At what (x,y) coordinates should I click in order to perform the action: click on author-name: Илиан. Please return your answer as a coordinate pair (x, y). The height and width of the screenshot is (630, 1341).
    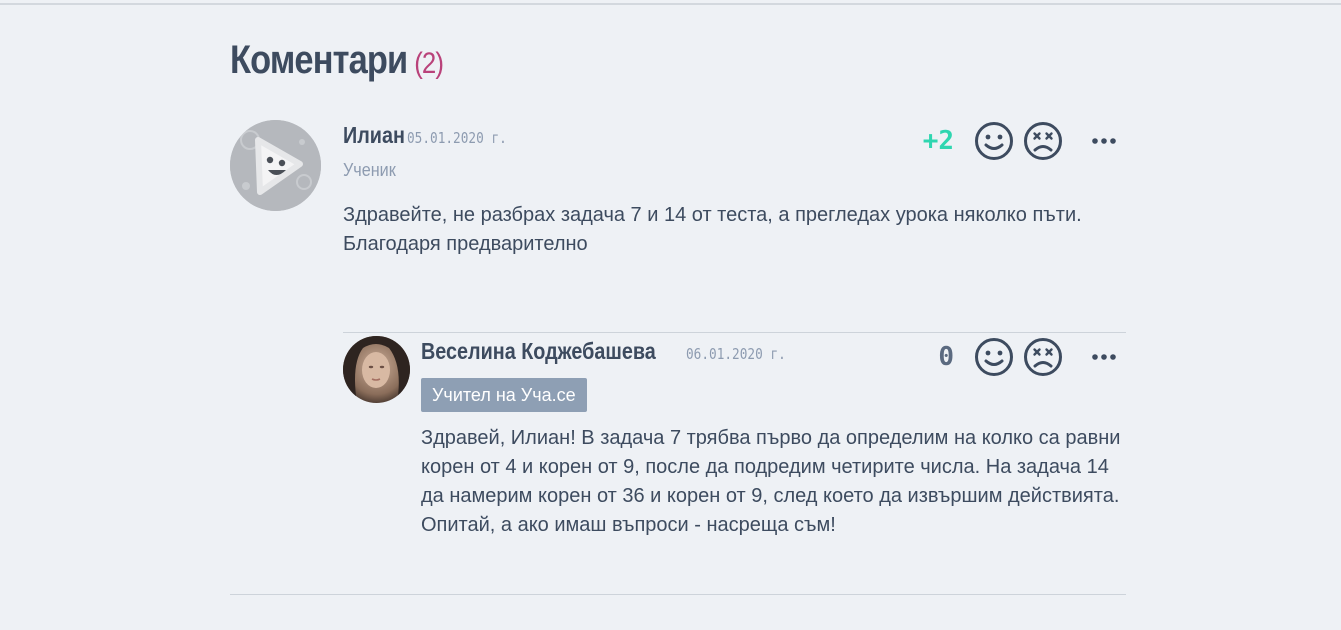
    Looking at the image, I should click on (374, 135).